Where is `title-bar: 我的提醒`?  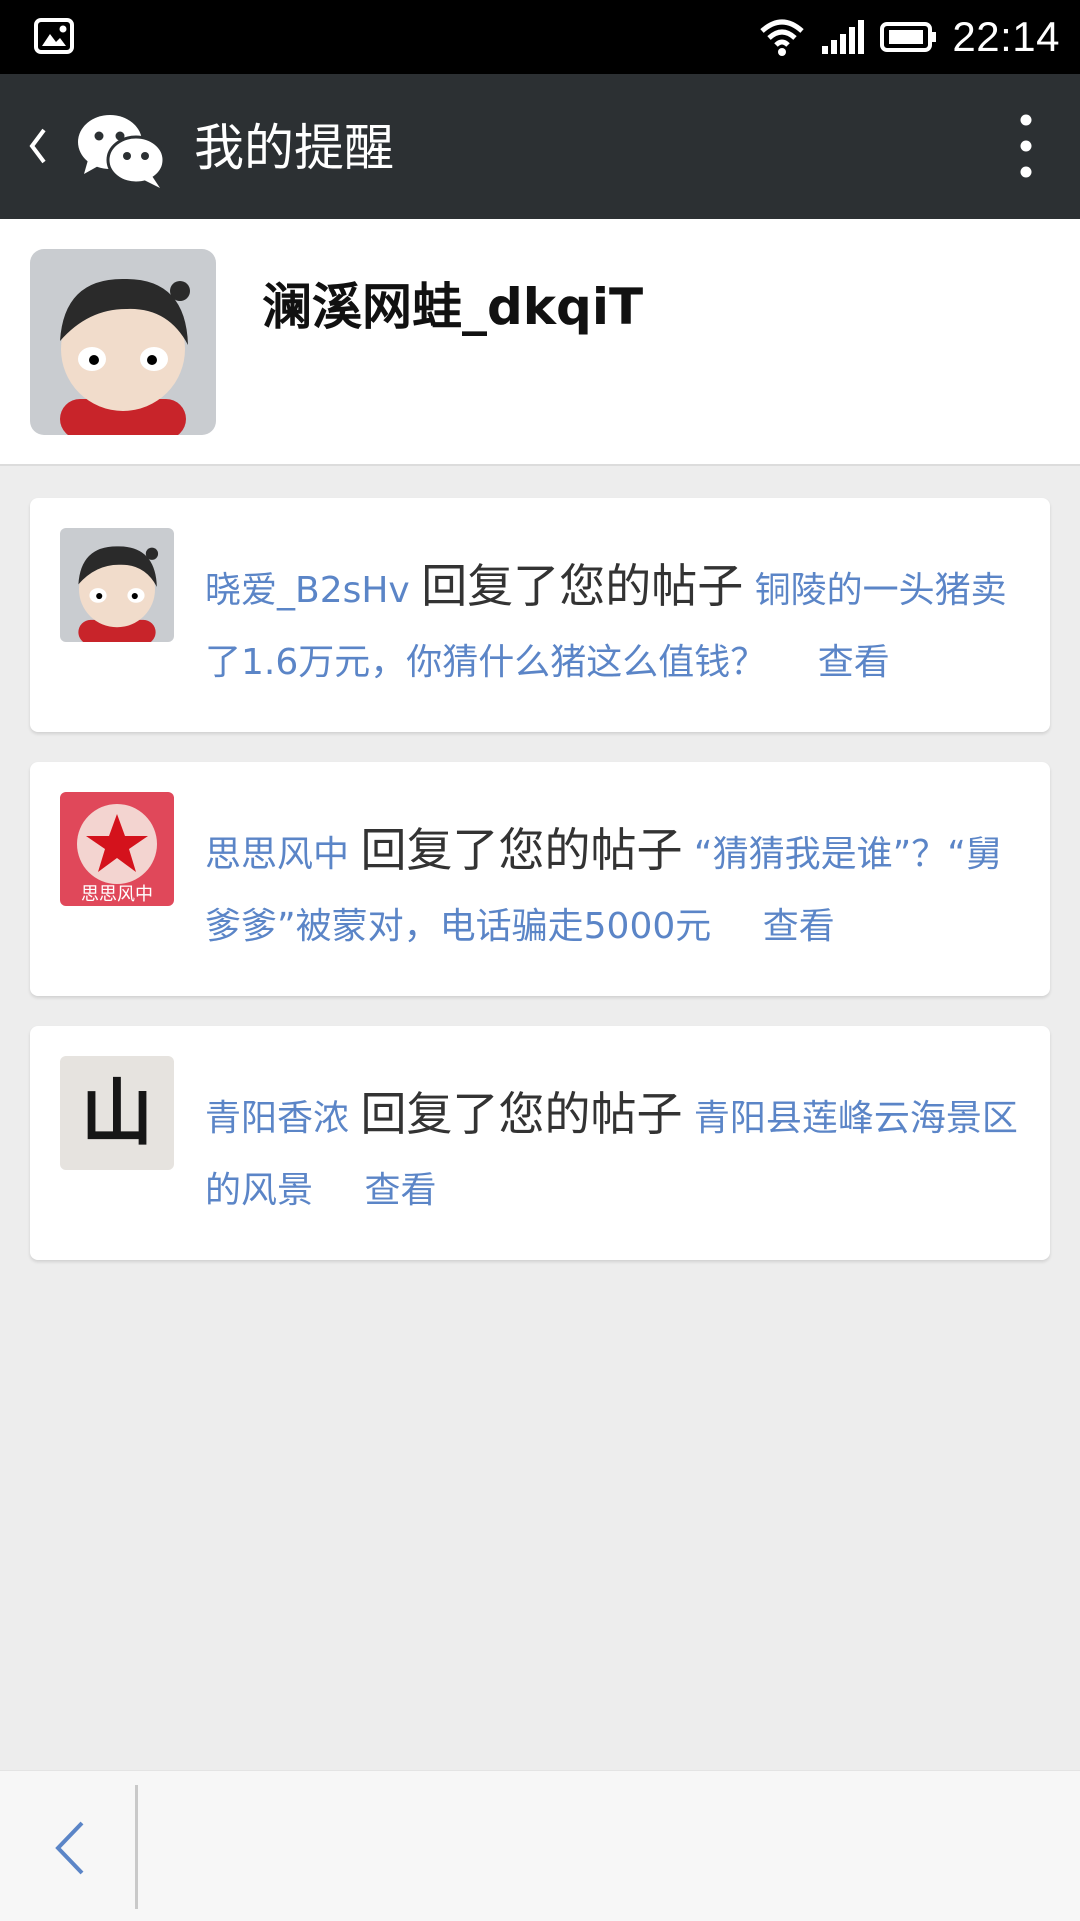
title-bar: 我的提醒 is located at coordinates (540, 146).